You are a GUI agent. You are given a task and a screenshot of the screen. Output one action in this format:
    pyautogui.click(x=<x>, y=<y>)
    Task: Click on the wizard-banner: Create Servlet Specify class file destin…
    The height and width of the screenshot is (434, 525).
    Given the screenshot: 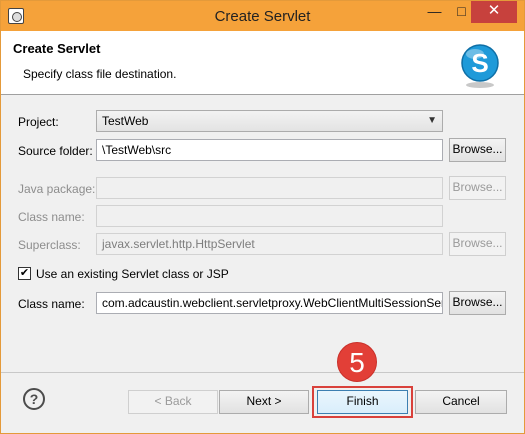 What is the action you would take?
    pyautogui.click(x=262, y=63)
    